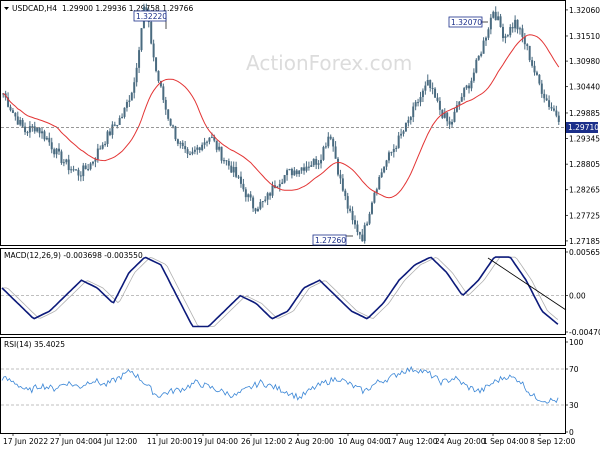  I want to click on price-tick-label: 1.32060, so click(584, 10).